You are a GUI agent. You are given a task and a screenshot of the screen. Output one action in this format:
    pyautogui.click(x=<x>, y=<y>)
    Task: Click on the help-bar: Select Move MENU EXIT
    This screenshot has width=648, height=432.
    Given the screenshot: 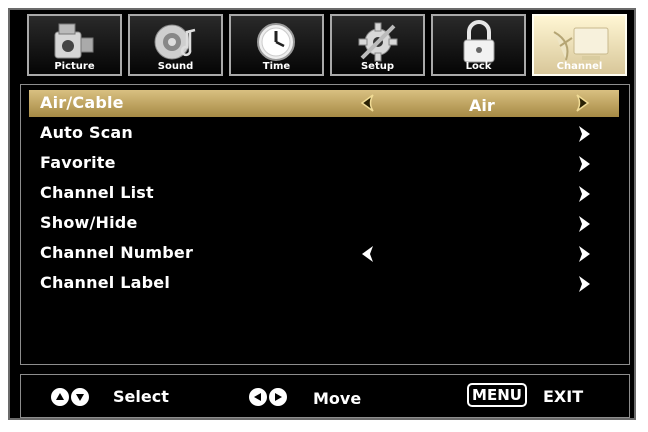 What is the action you would take?
    pyautogui.click(x=325, y=396)
    